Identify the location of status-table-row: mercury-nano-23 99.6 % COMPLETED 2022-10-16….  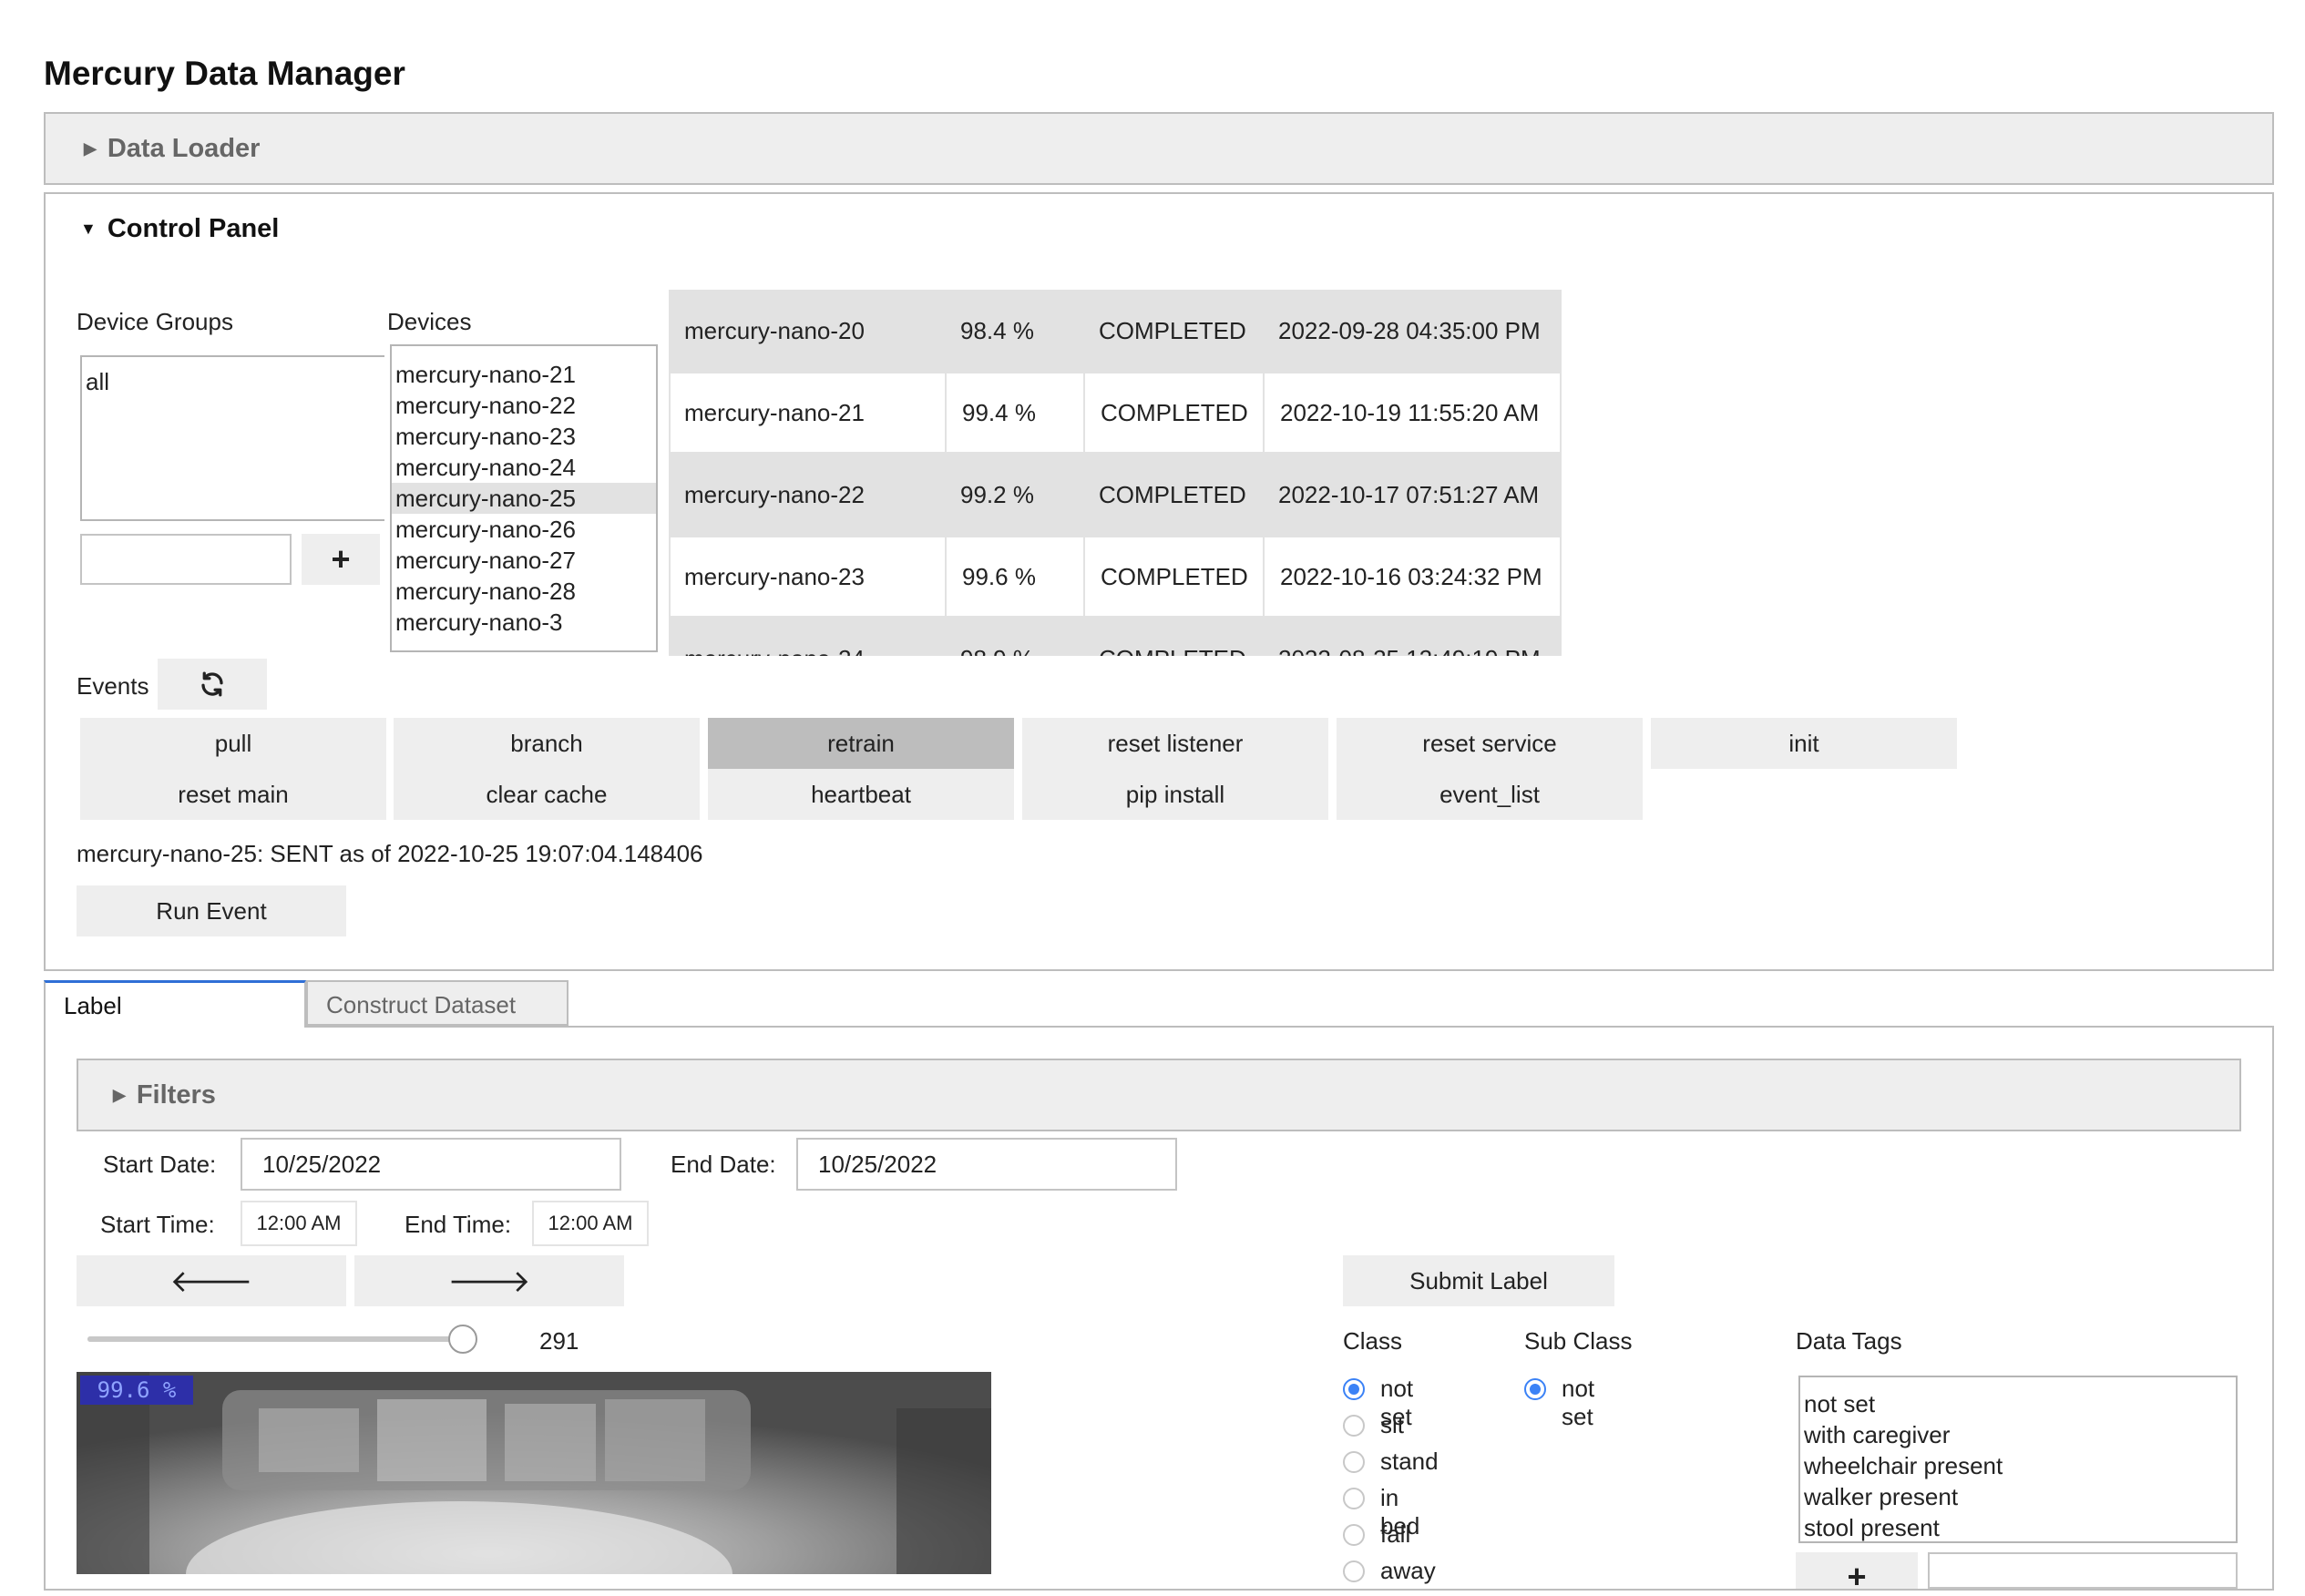
(1115, 577).